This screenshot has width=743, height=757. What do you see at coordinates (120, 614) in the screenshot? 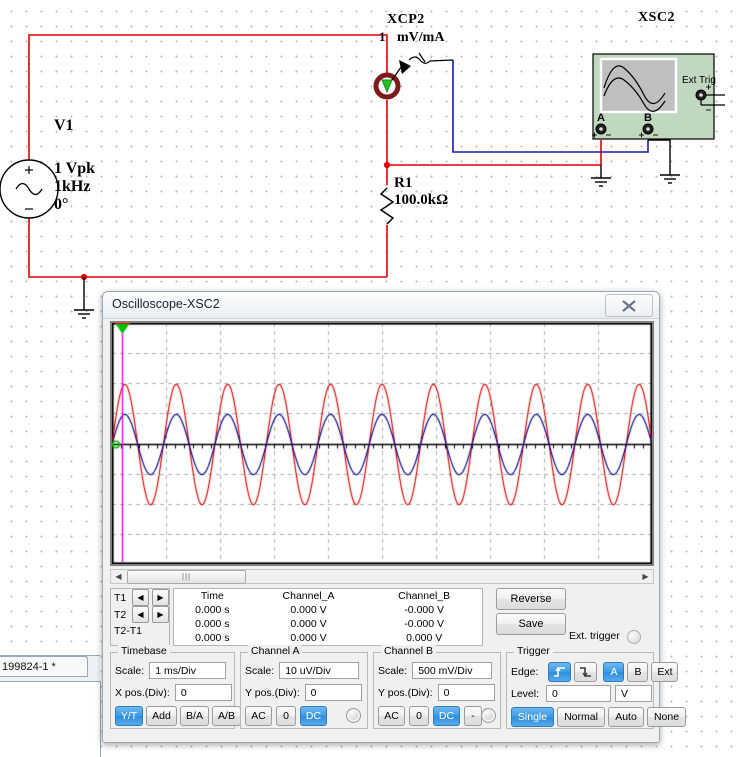
I see `cursor-t2-label: T2` at bounding box center [120, 614].